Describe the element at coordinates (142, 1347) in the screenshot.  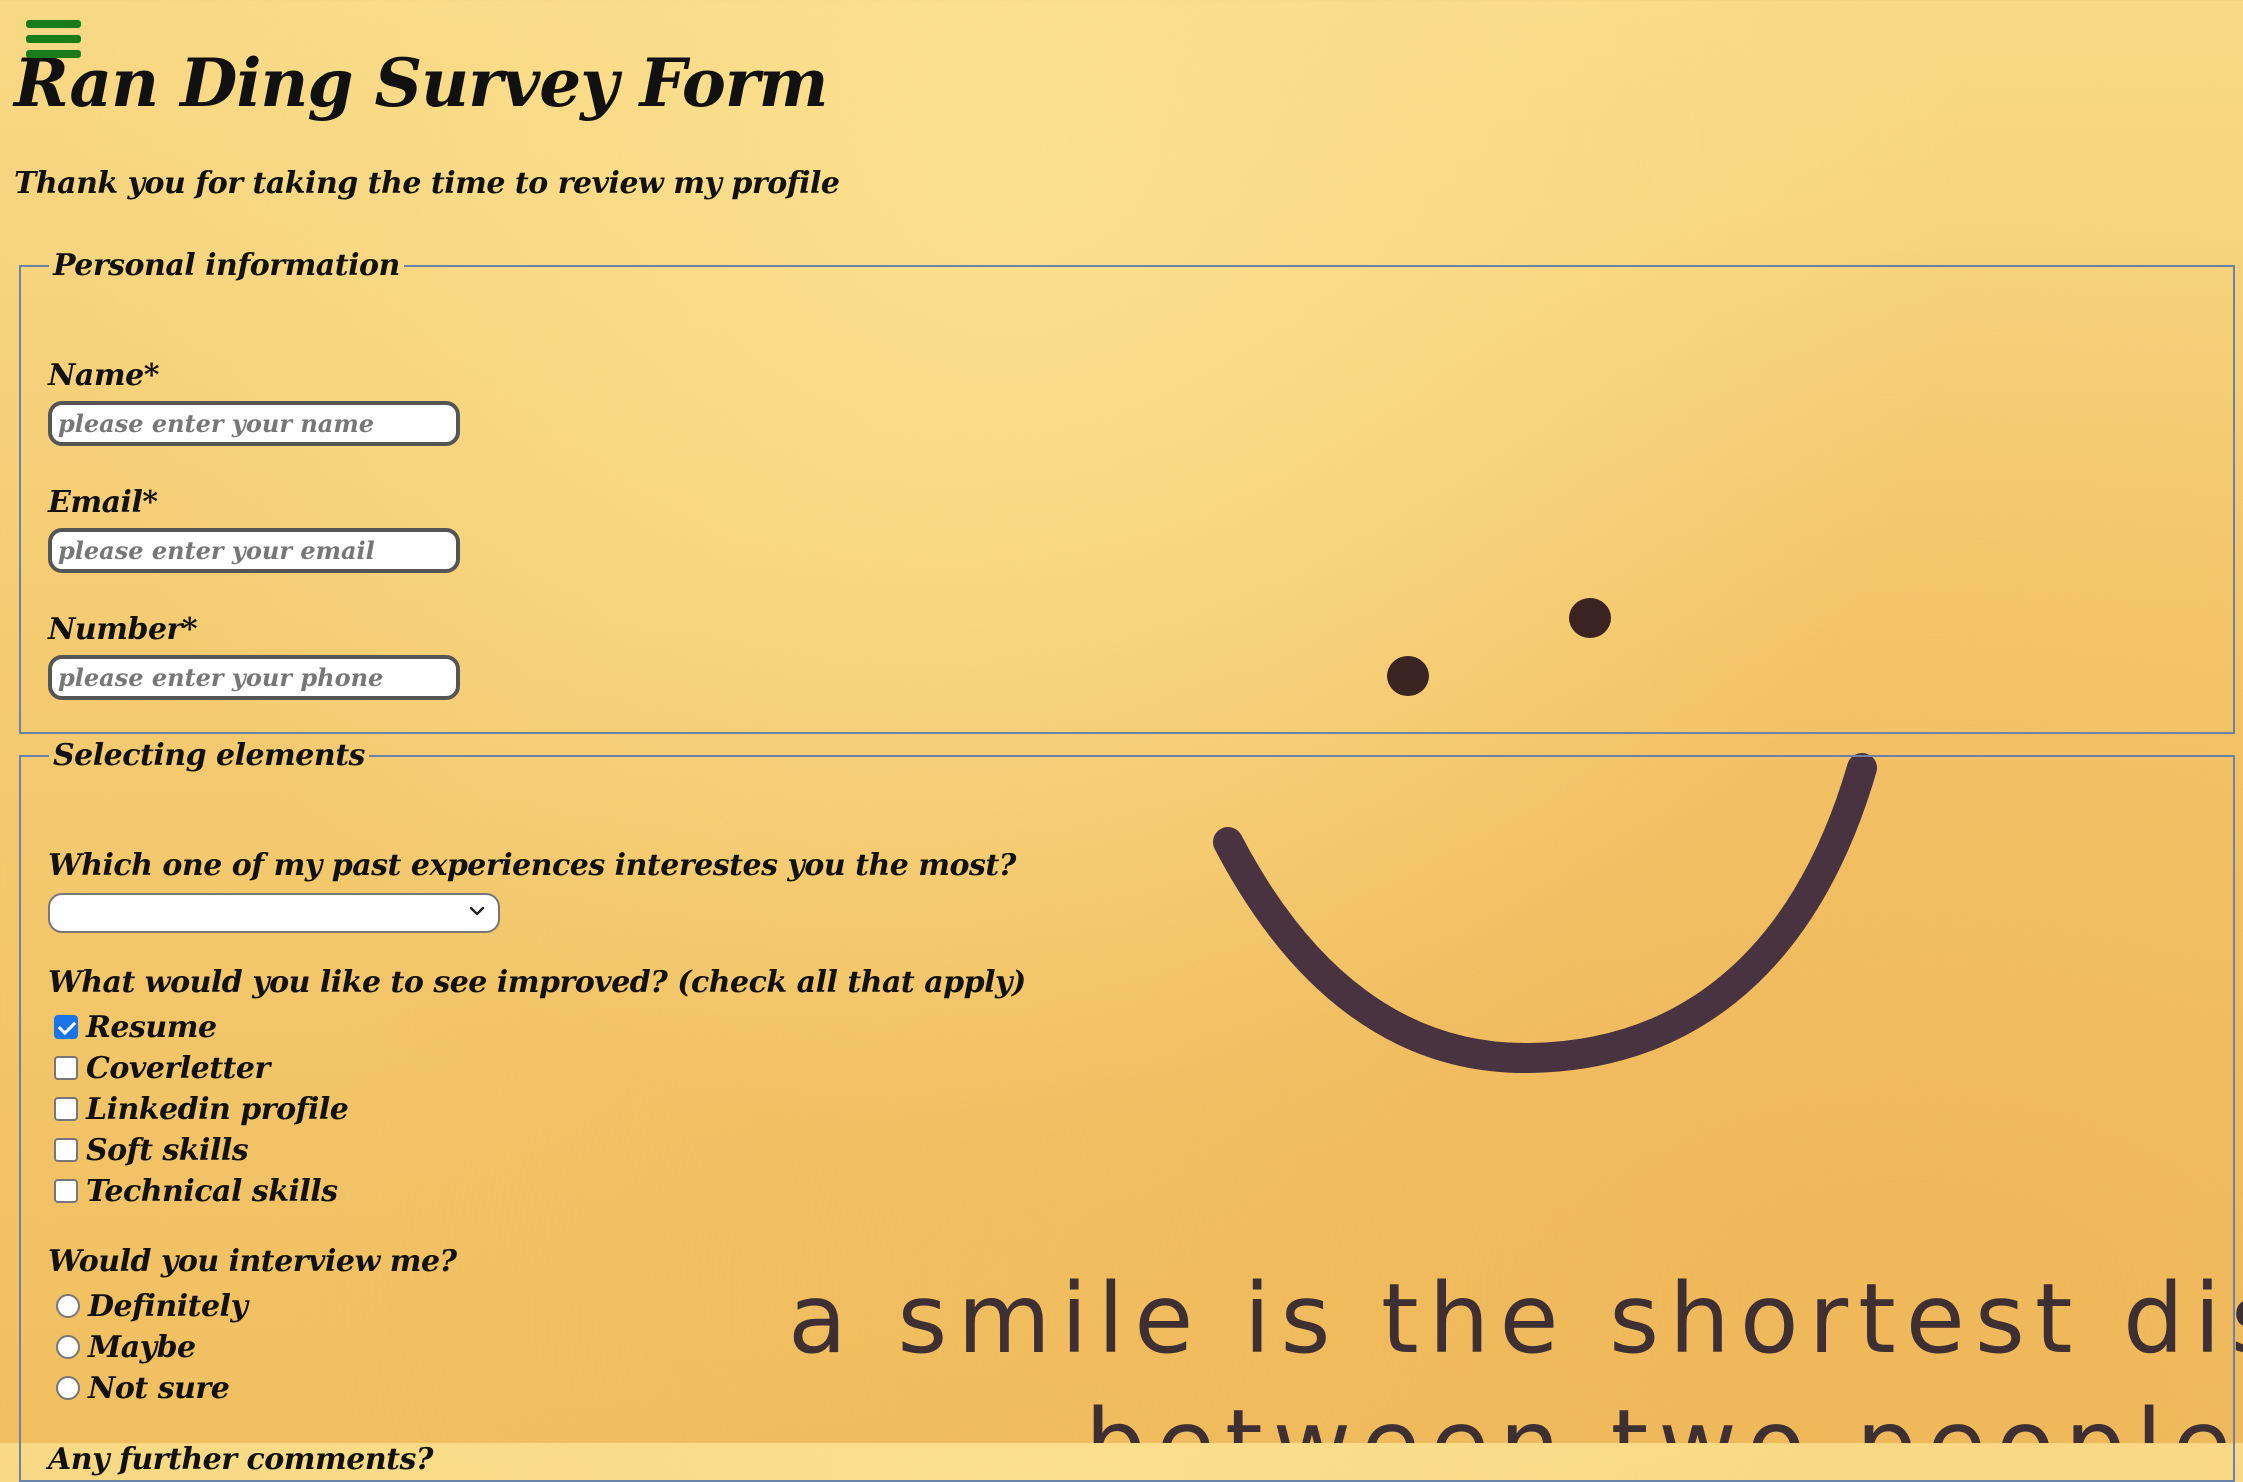
I see `option-label: Maybe` at that location.